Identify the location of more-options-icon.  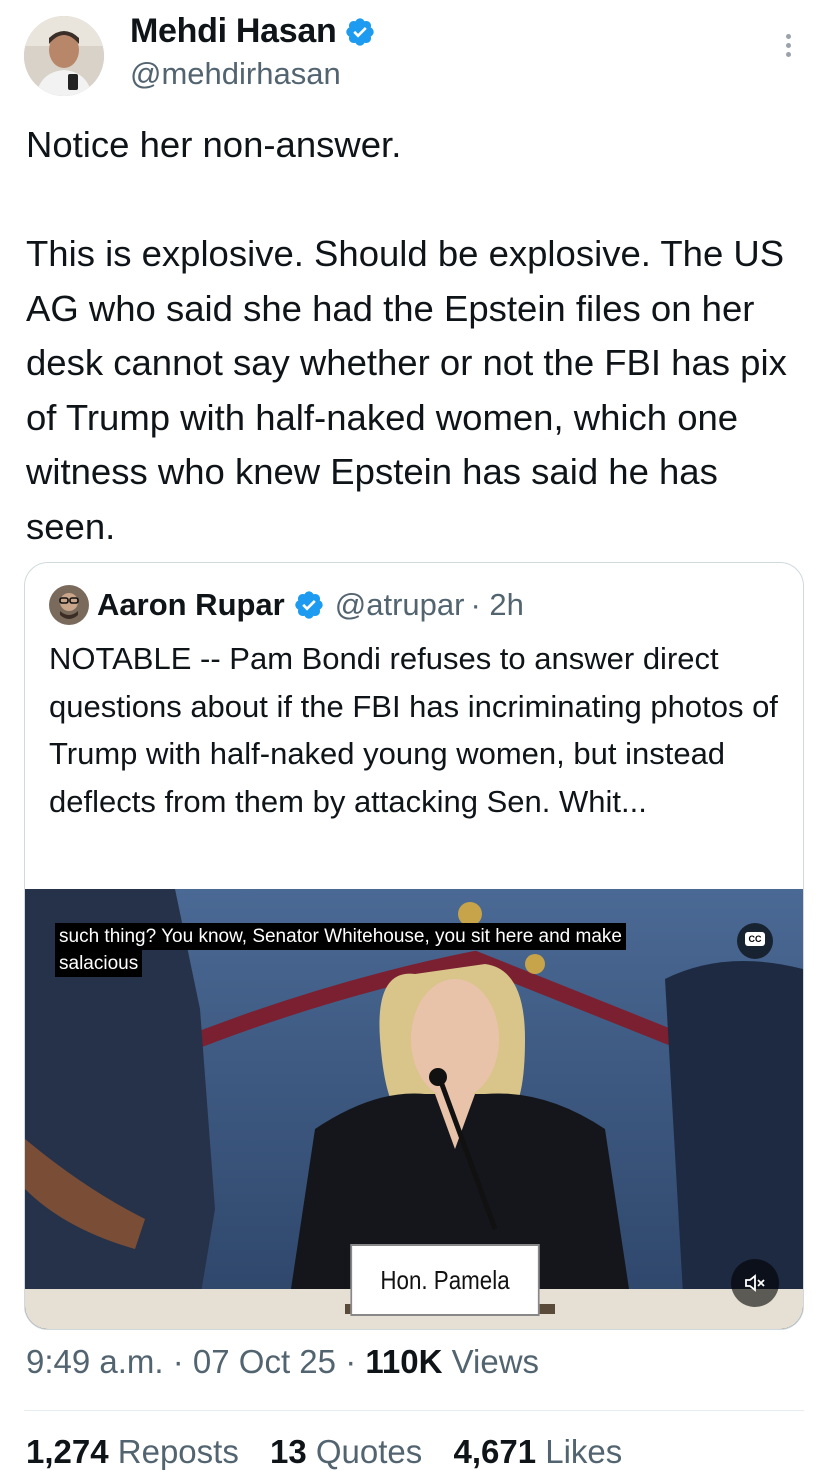
(788, 50).